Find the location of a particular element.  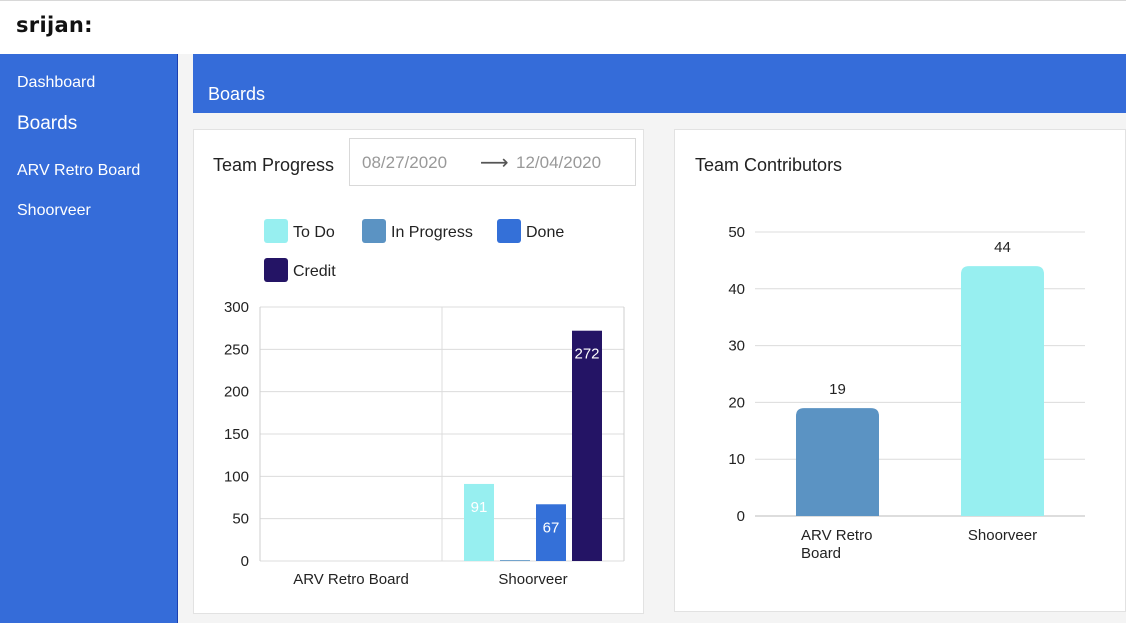

bar-shoorveer is located at coordinates (1002, 391).